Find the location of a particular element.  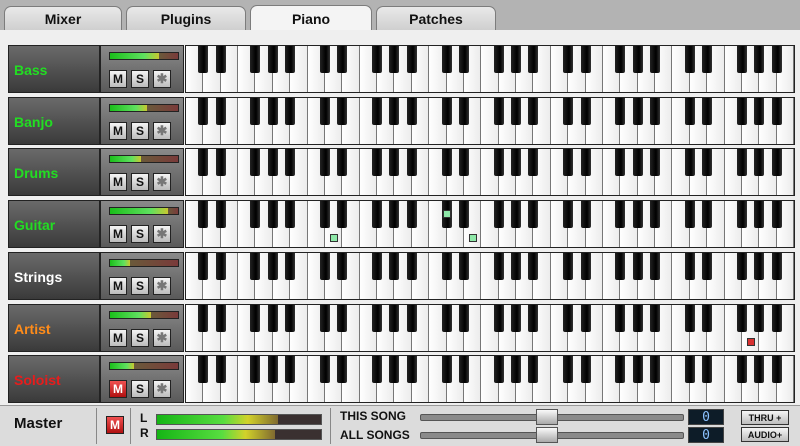

all-songs-slider is located at coordinates (552, 435).